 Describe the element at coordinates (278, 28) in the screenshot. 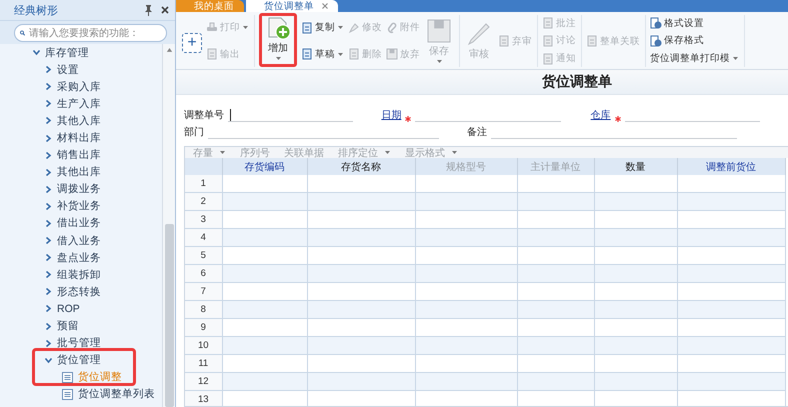

I see `document-add-icon` at that location.